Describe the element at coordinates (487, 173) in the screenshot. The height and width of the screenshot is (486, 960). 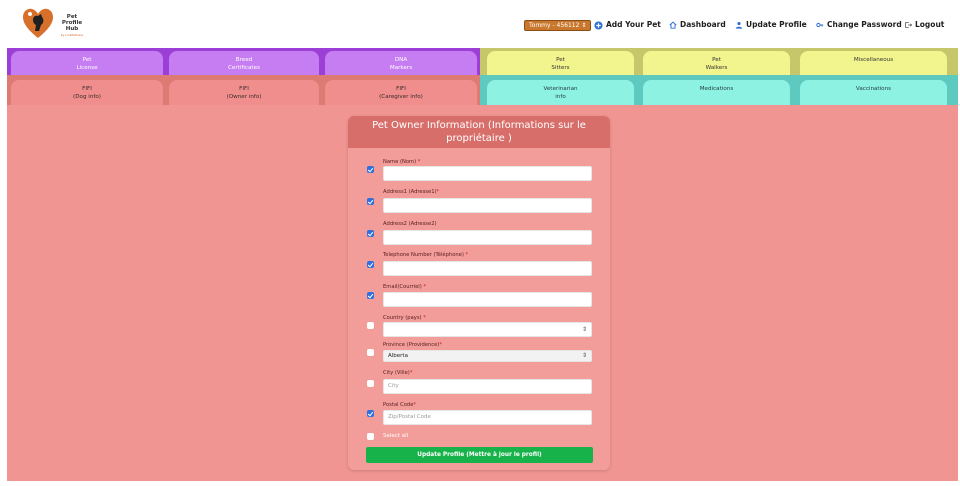
I see `name-input` at that location.